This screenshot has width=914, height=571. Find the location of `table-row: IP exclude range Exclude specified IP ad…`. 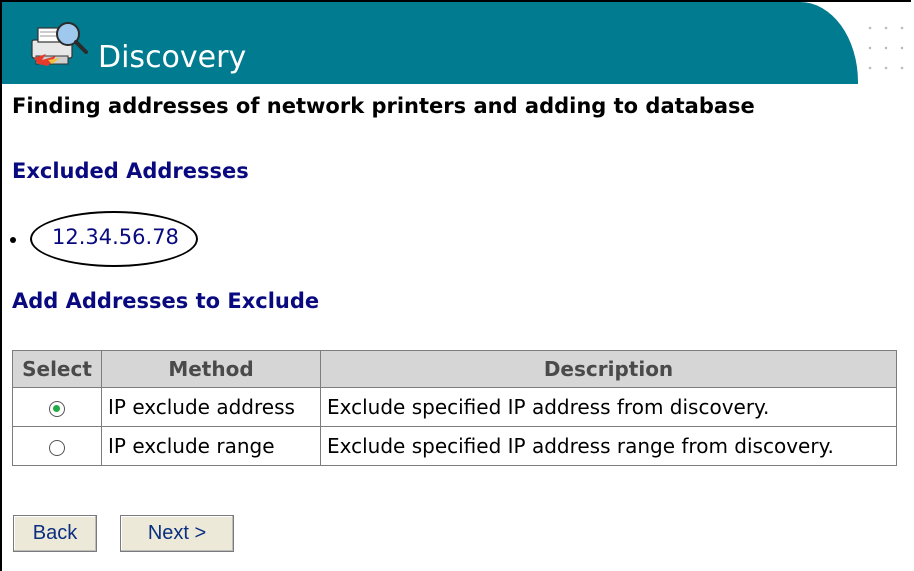

table-row: IP exclude range Exclude specified IP ad… is located at coordinates (454, 446).